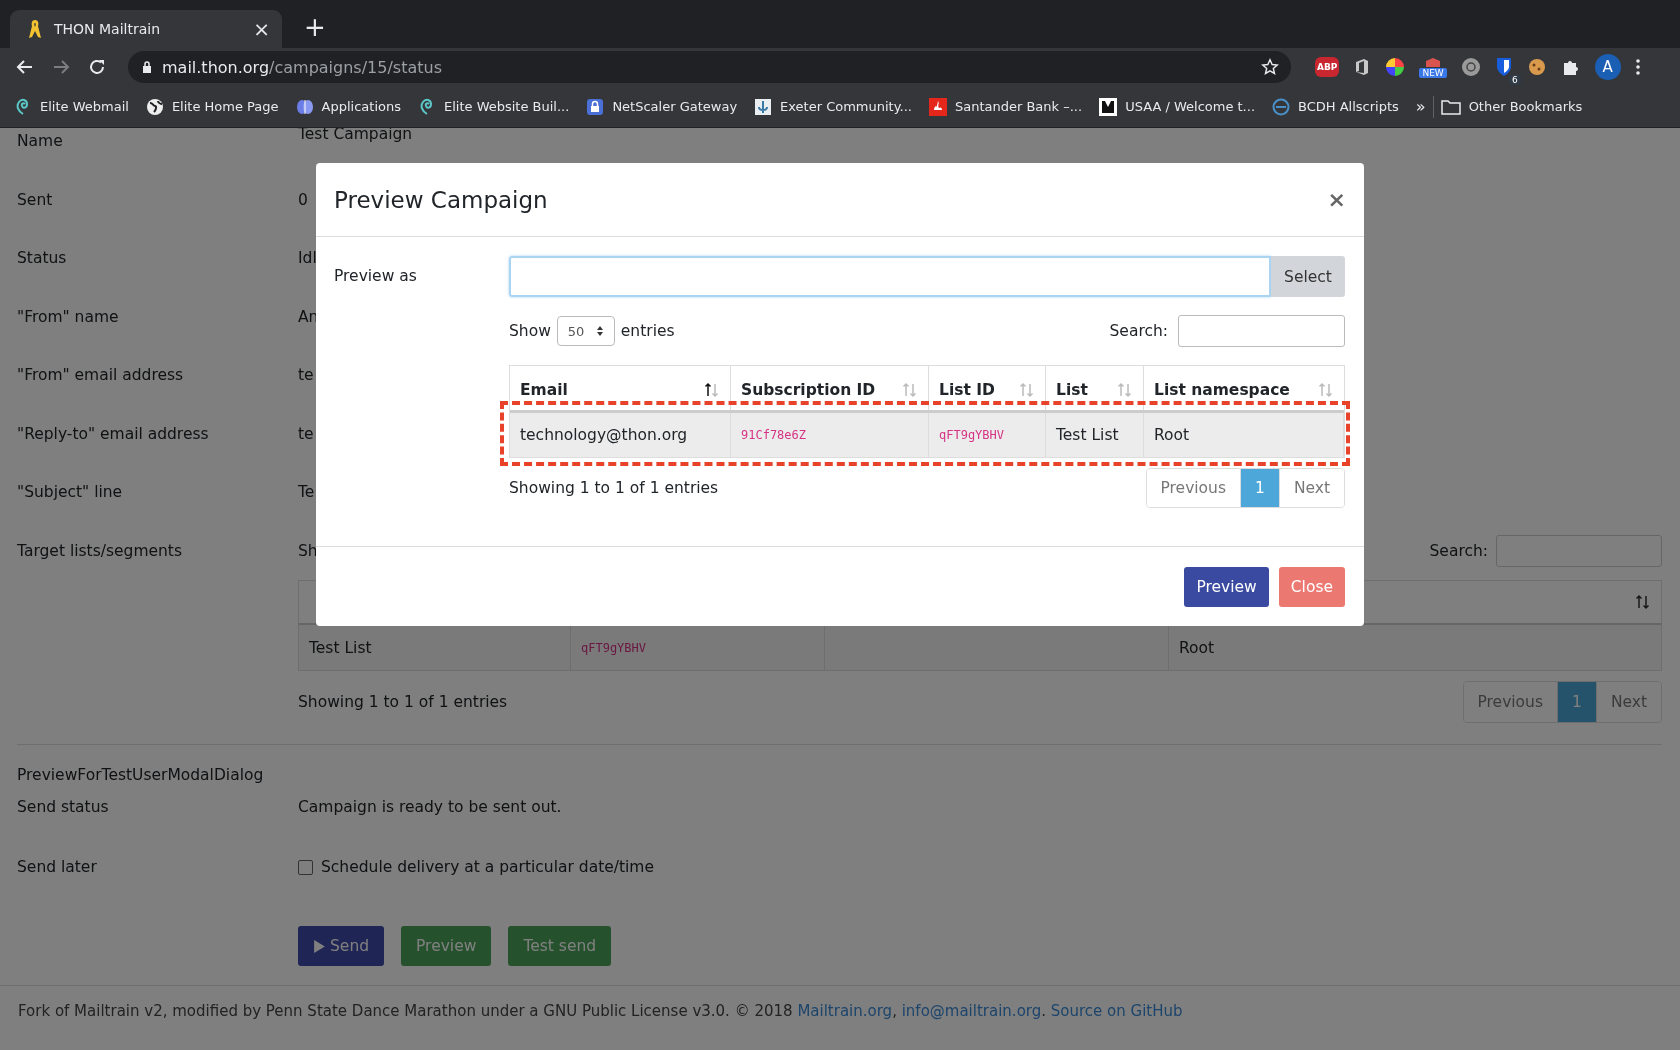 Image resolution: width=1680 pixels, height=1050 pixels. Describe the element at coordinates (937, 106) in the screenshot. I see `flame-icon` at that location.